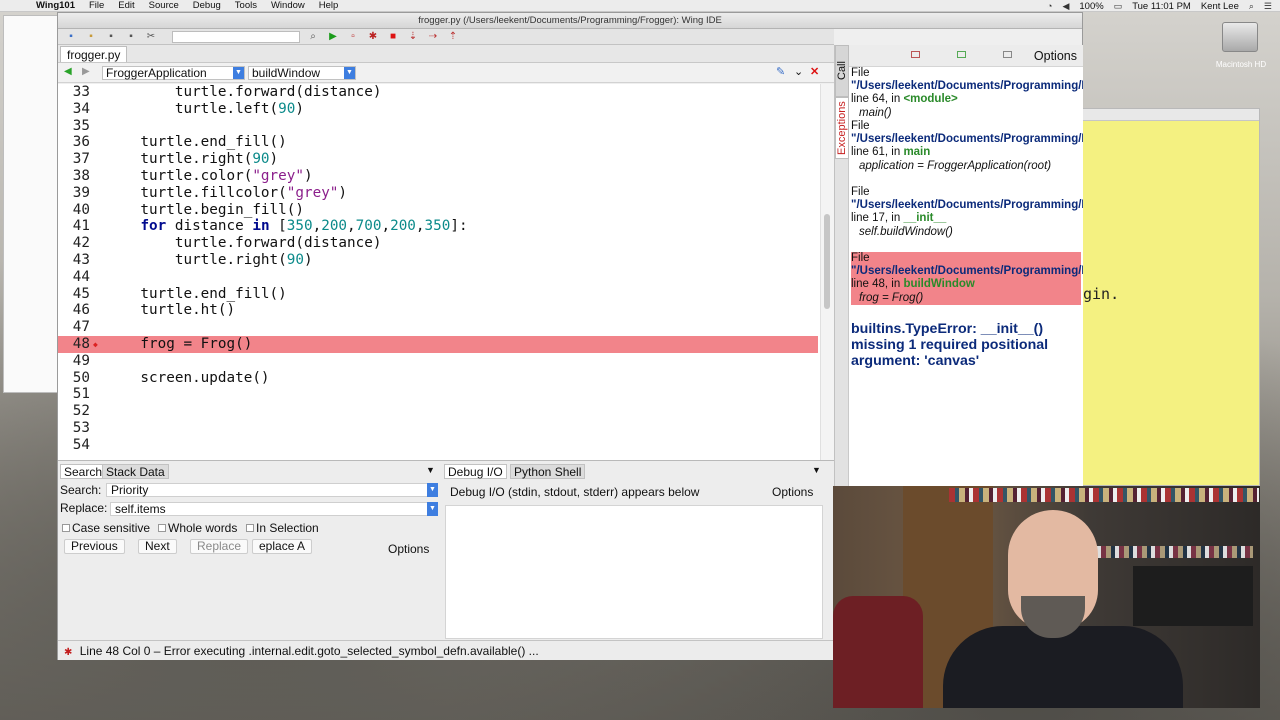  Describe the element at coordinates (83, 471) in the screenshot. I see `tab-search: Search` at that location.